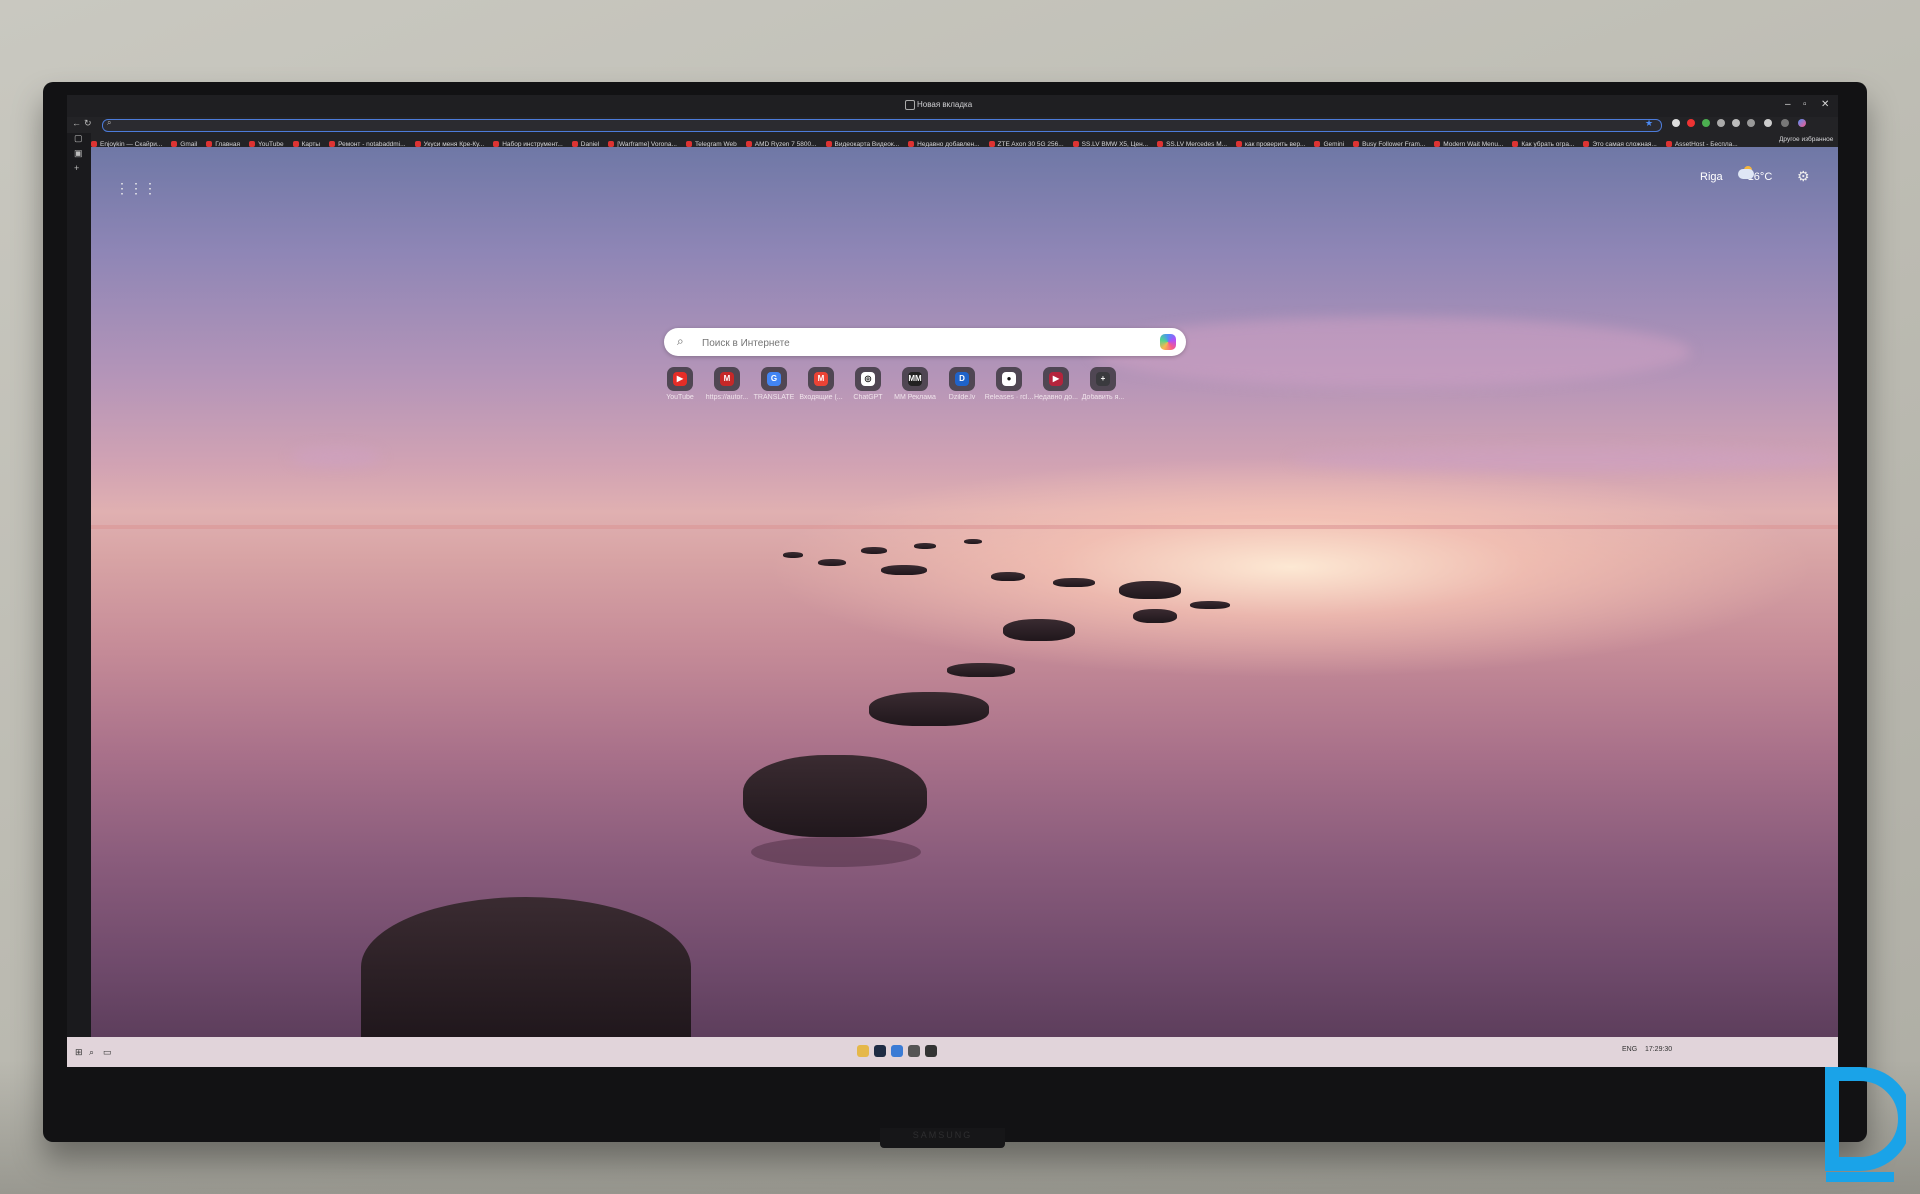 This screenshot has width=1920, height=1194. I want to click on horizon, so click(964, 527).